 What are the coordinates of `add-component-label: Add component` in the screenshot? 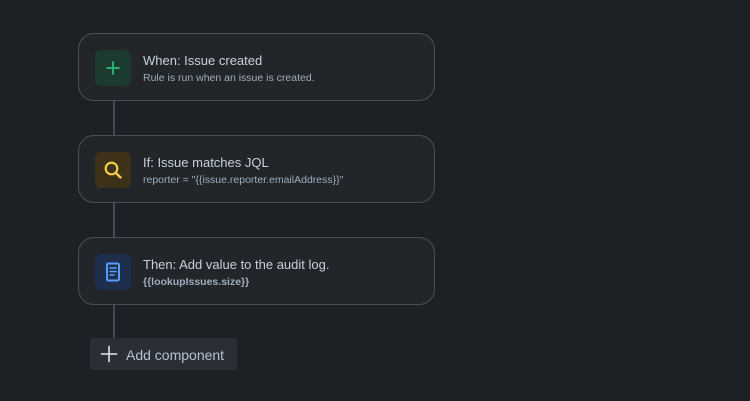 It's located at (175, 355).